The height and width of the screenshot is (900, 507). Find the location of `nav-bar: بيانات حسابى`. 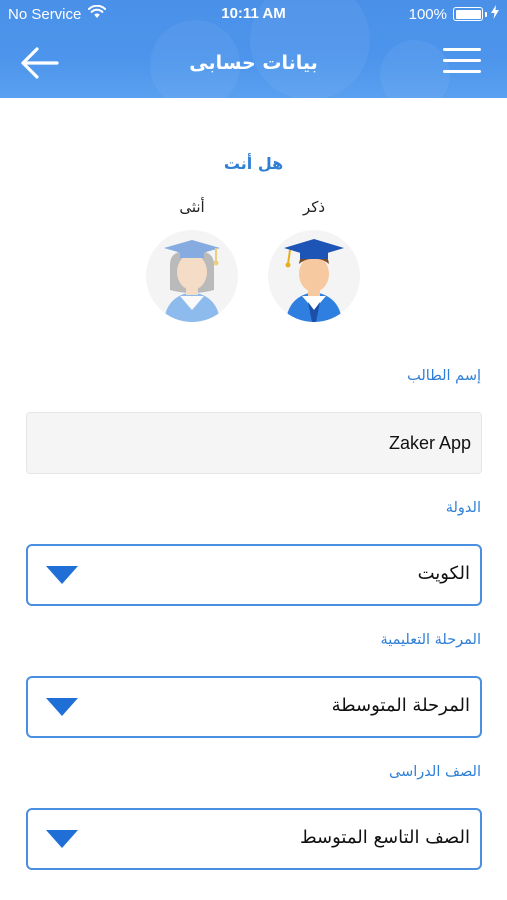

nav-bar: بيانات حسابى is located at coordinates (253, 63).